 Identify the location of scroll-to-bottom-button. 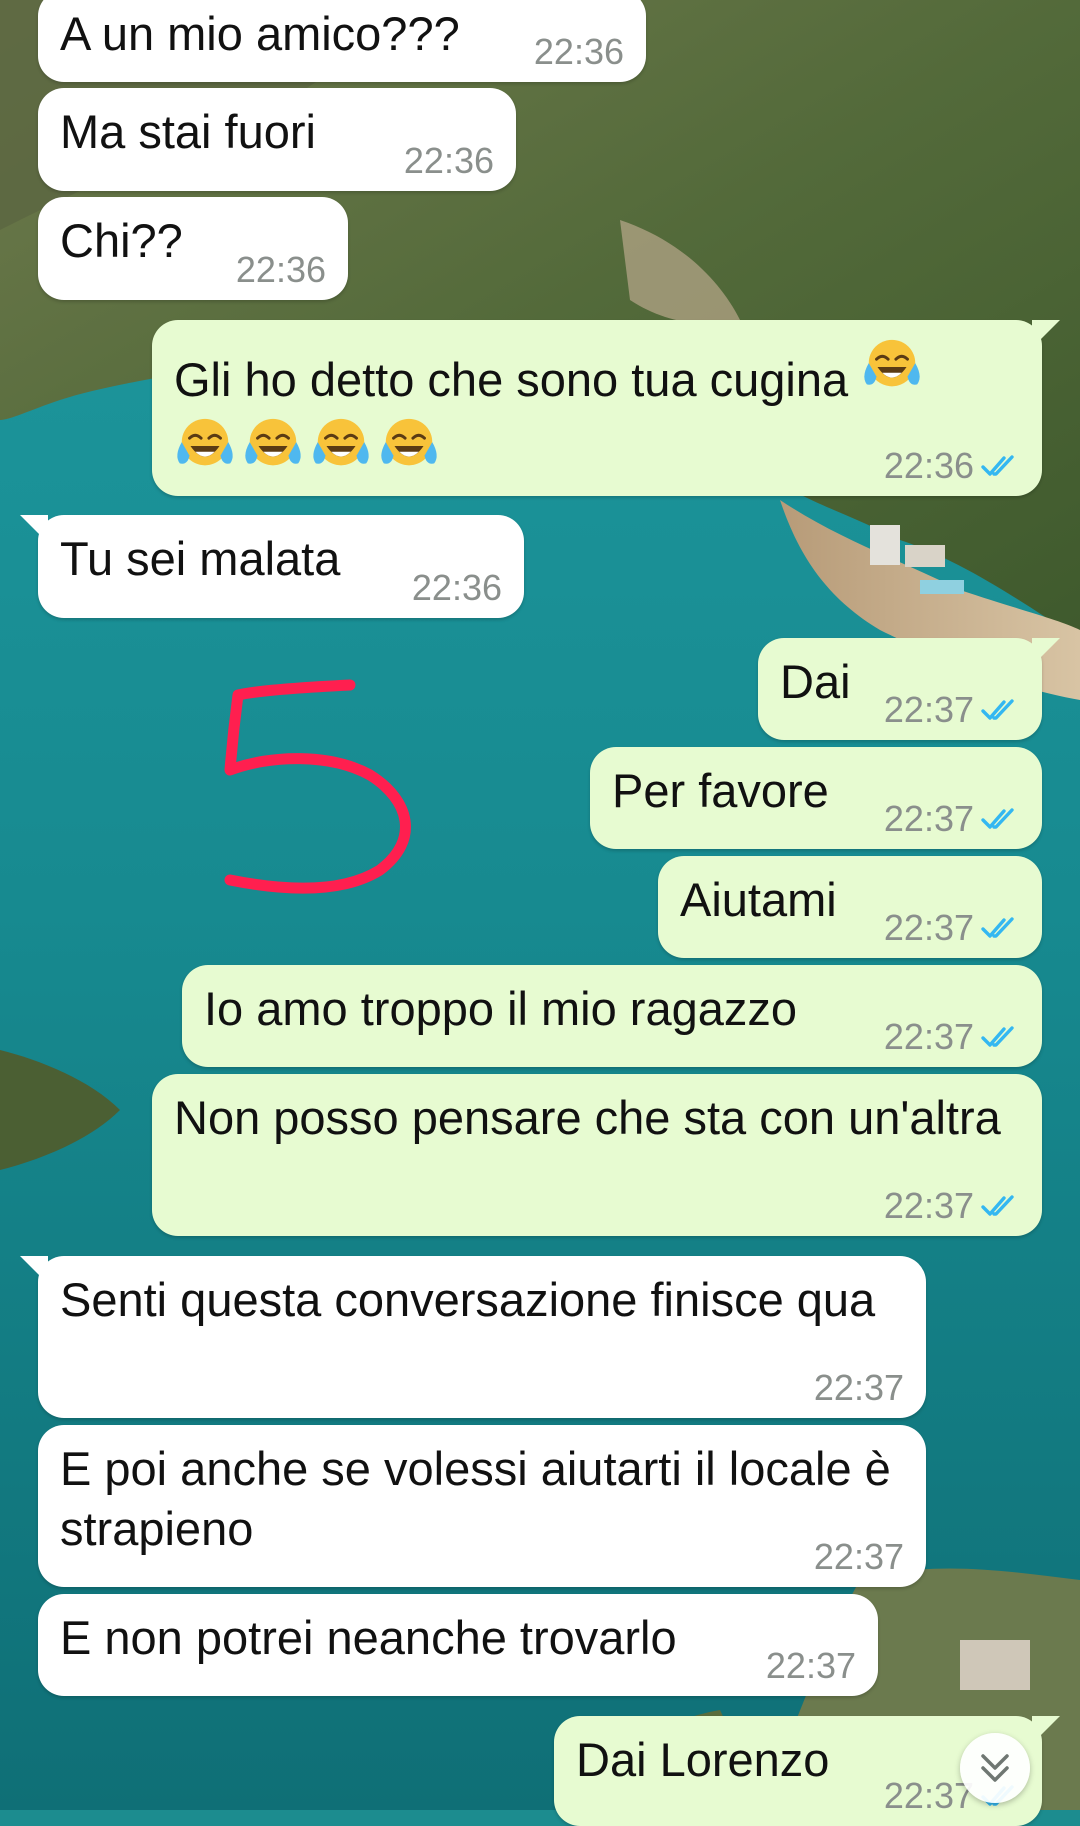
(995, 1768).